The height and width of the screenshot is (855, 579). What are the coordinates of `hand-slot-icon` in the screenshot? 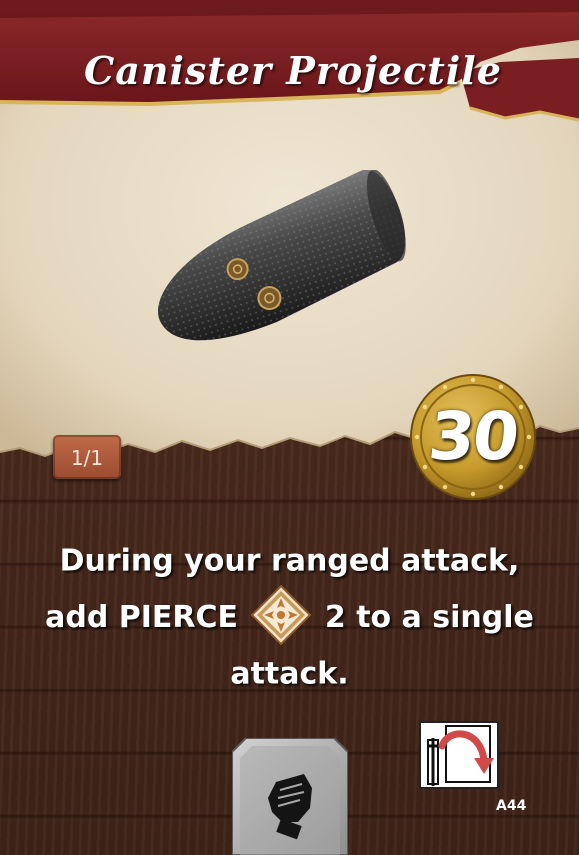 It's located at (290, 796).